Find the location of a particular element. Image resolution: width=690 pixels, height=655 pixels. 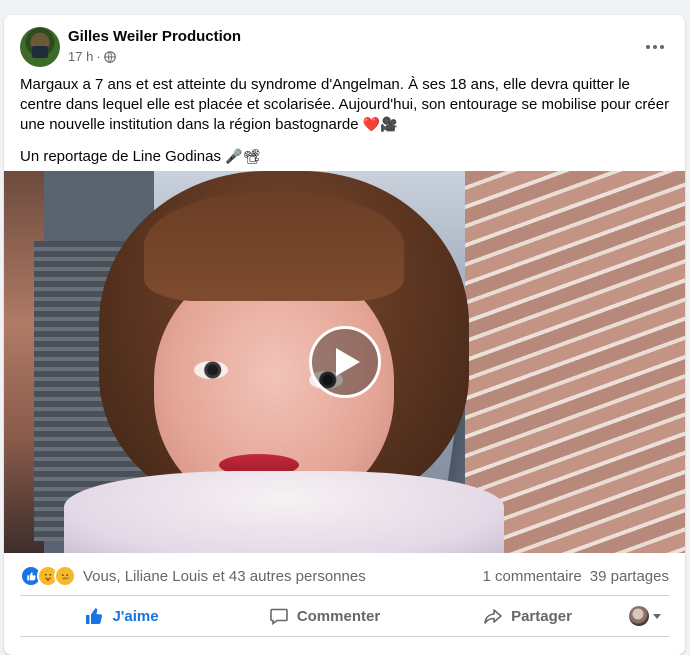

chevron-down-icon is located at coordinates (657, 616).